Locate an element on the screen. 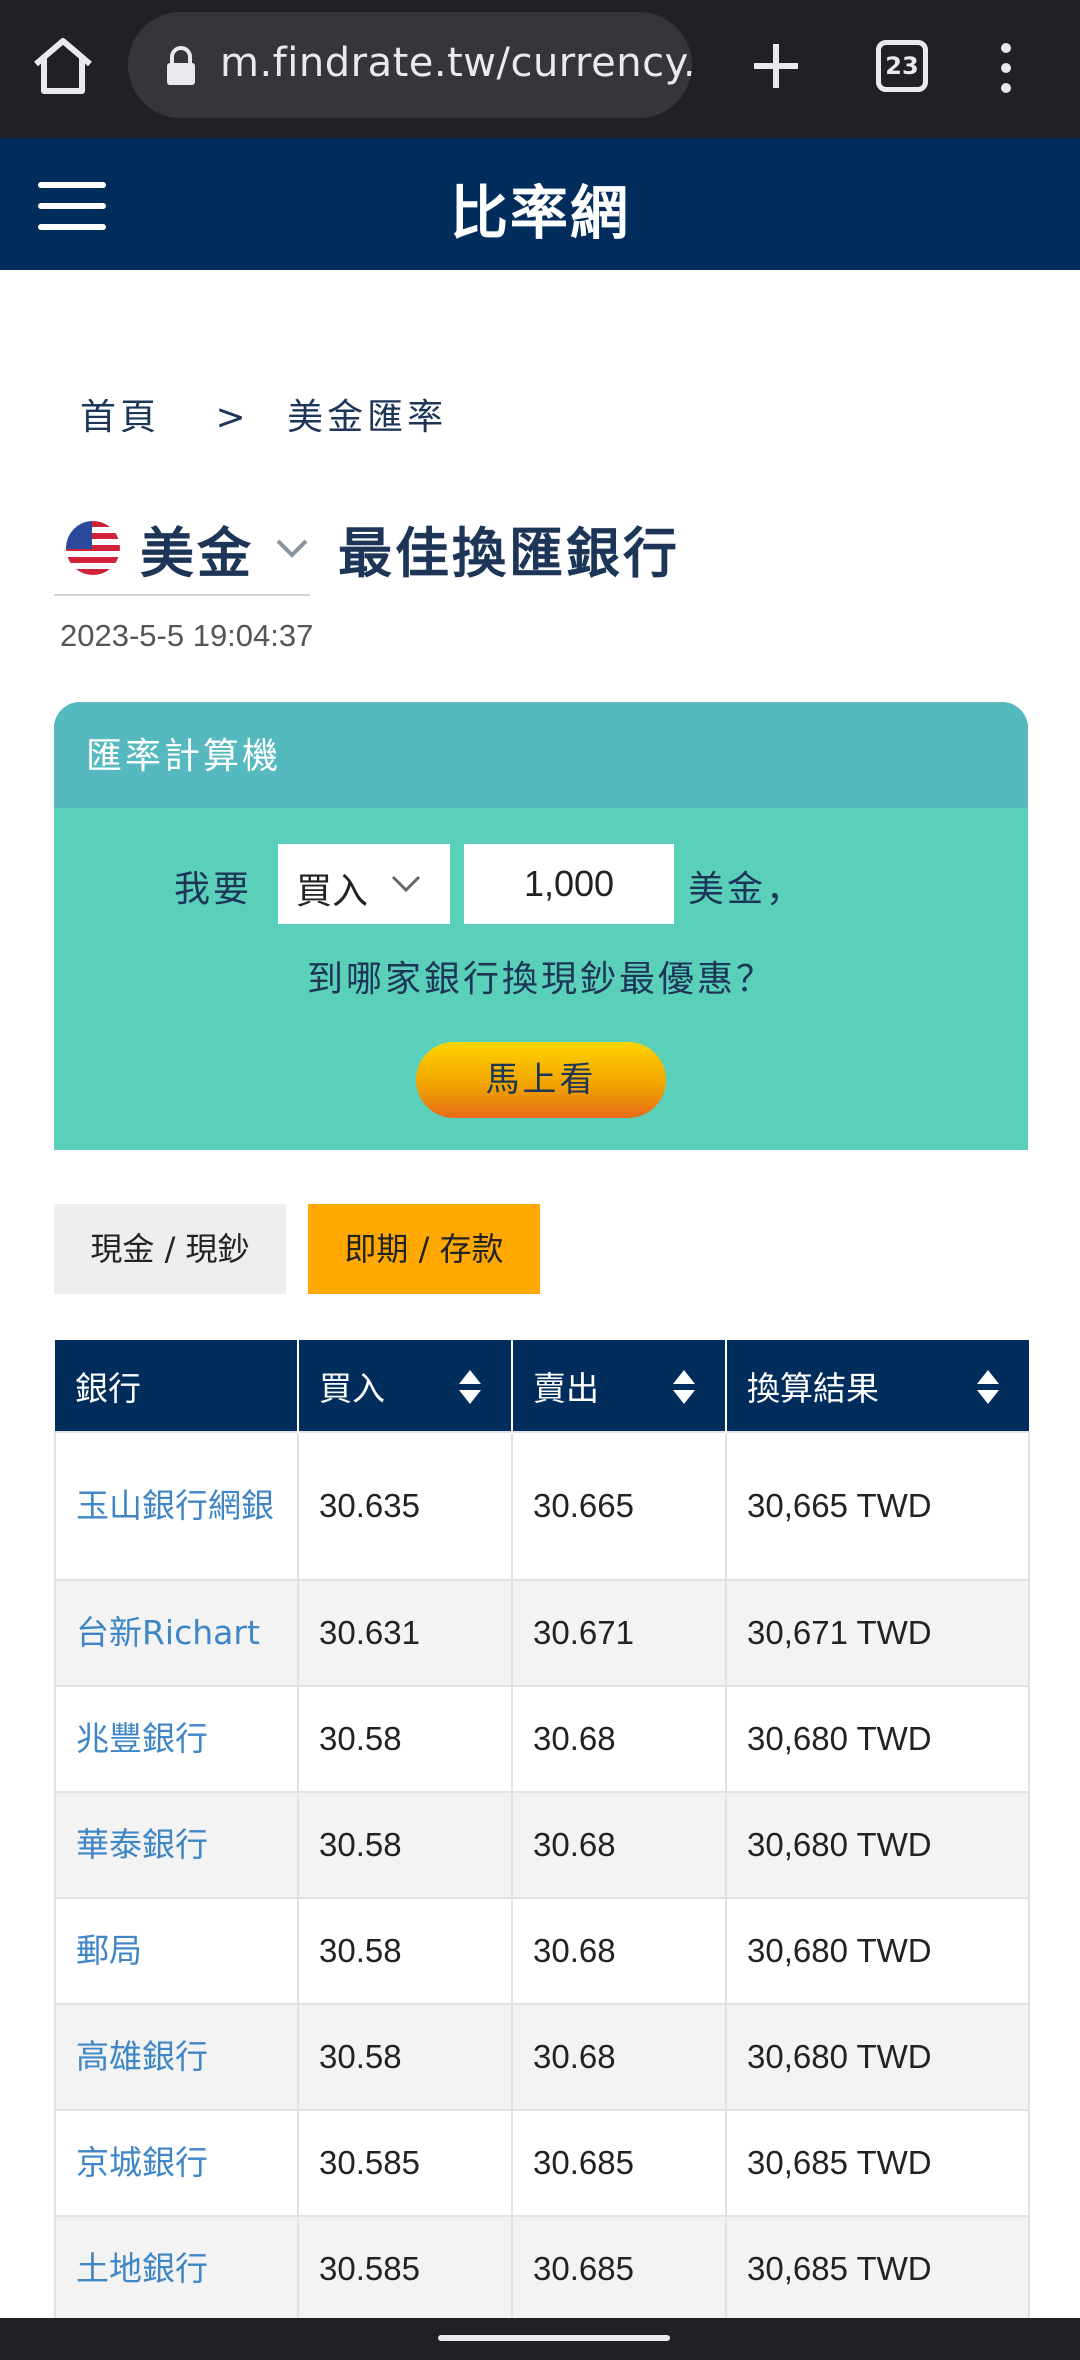 The height and width of the screenshot is (2360, 1080). calculator-question: 到哪家銀行換現鈔最優惠？ is located at coordinates (540, 979).